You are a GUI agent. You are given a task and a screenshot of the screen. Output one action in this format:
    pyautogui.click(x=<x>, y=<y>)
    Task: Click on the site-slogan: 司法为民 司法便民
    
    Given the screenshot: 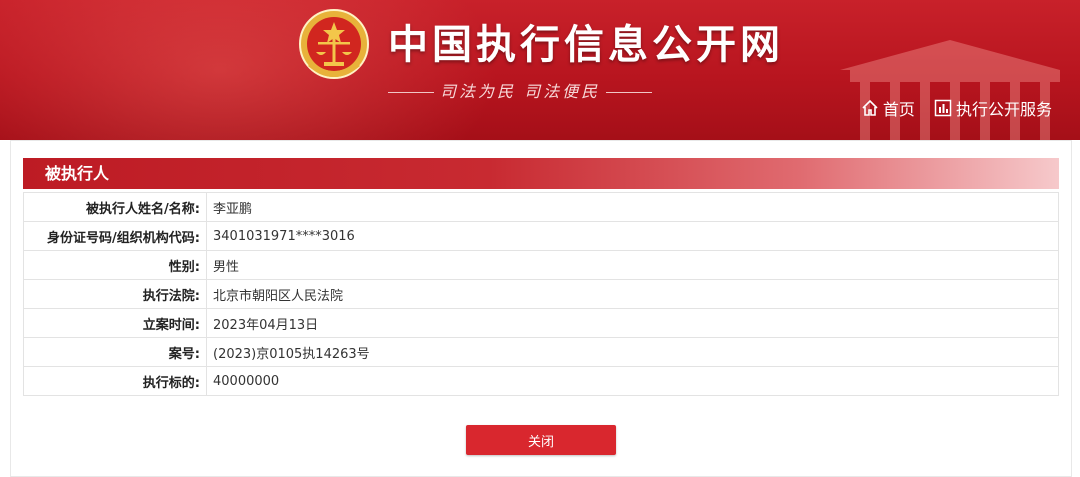 What is the action you would take?
    pyautogui.click(x=588, y=89)
    